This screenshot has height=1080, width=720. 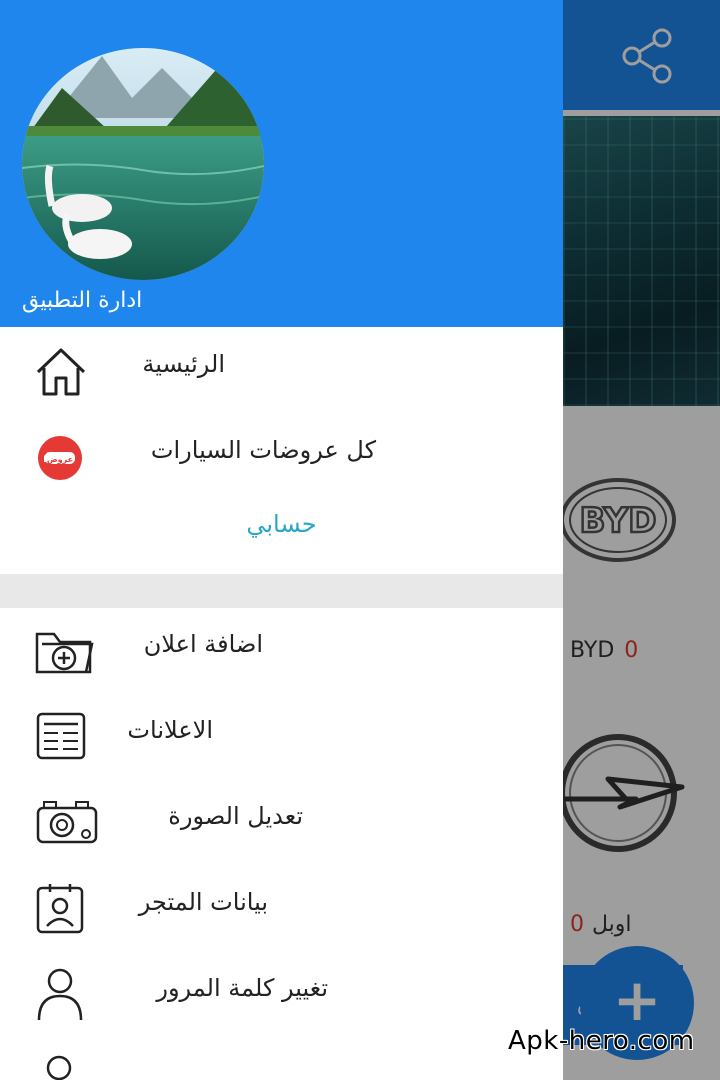 What do you see at coordinates (601, 1041) in the screenshot?
I see `watermark-text: Apk-hero.com` at bounding box center [601, 1041].